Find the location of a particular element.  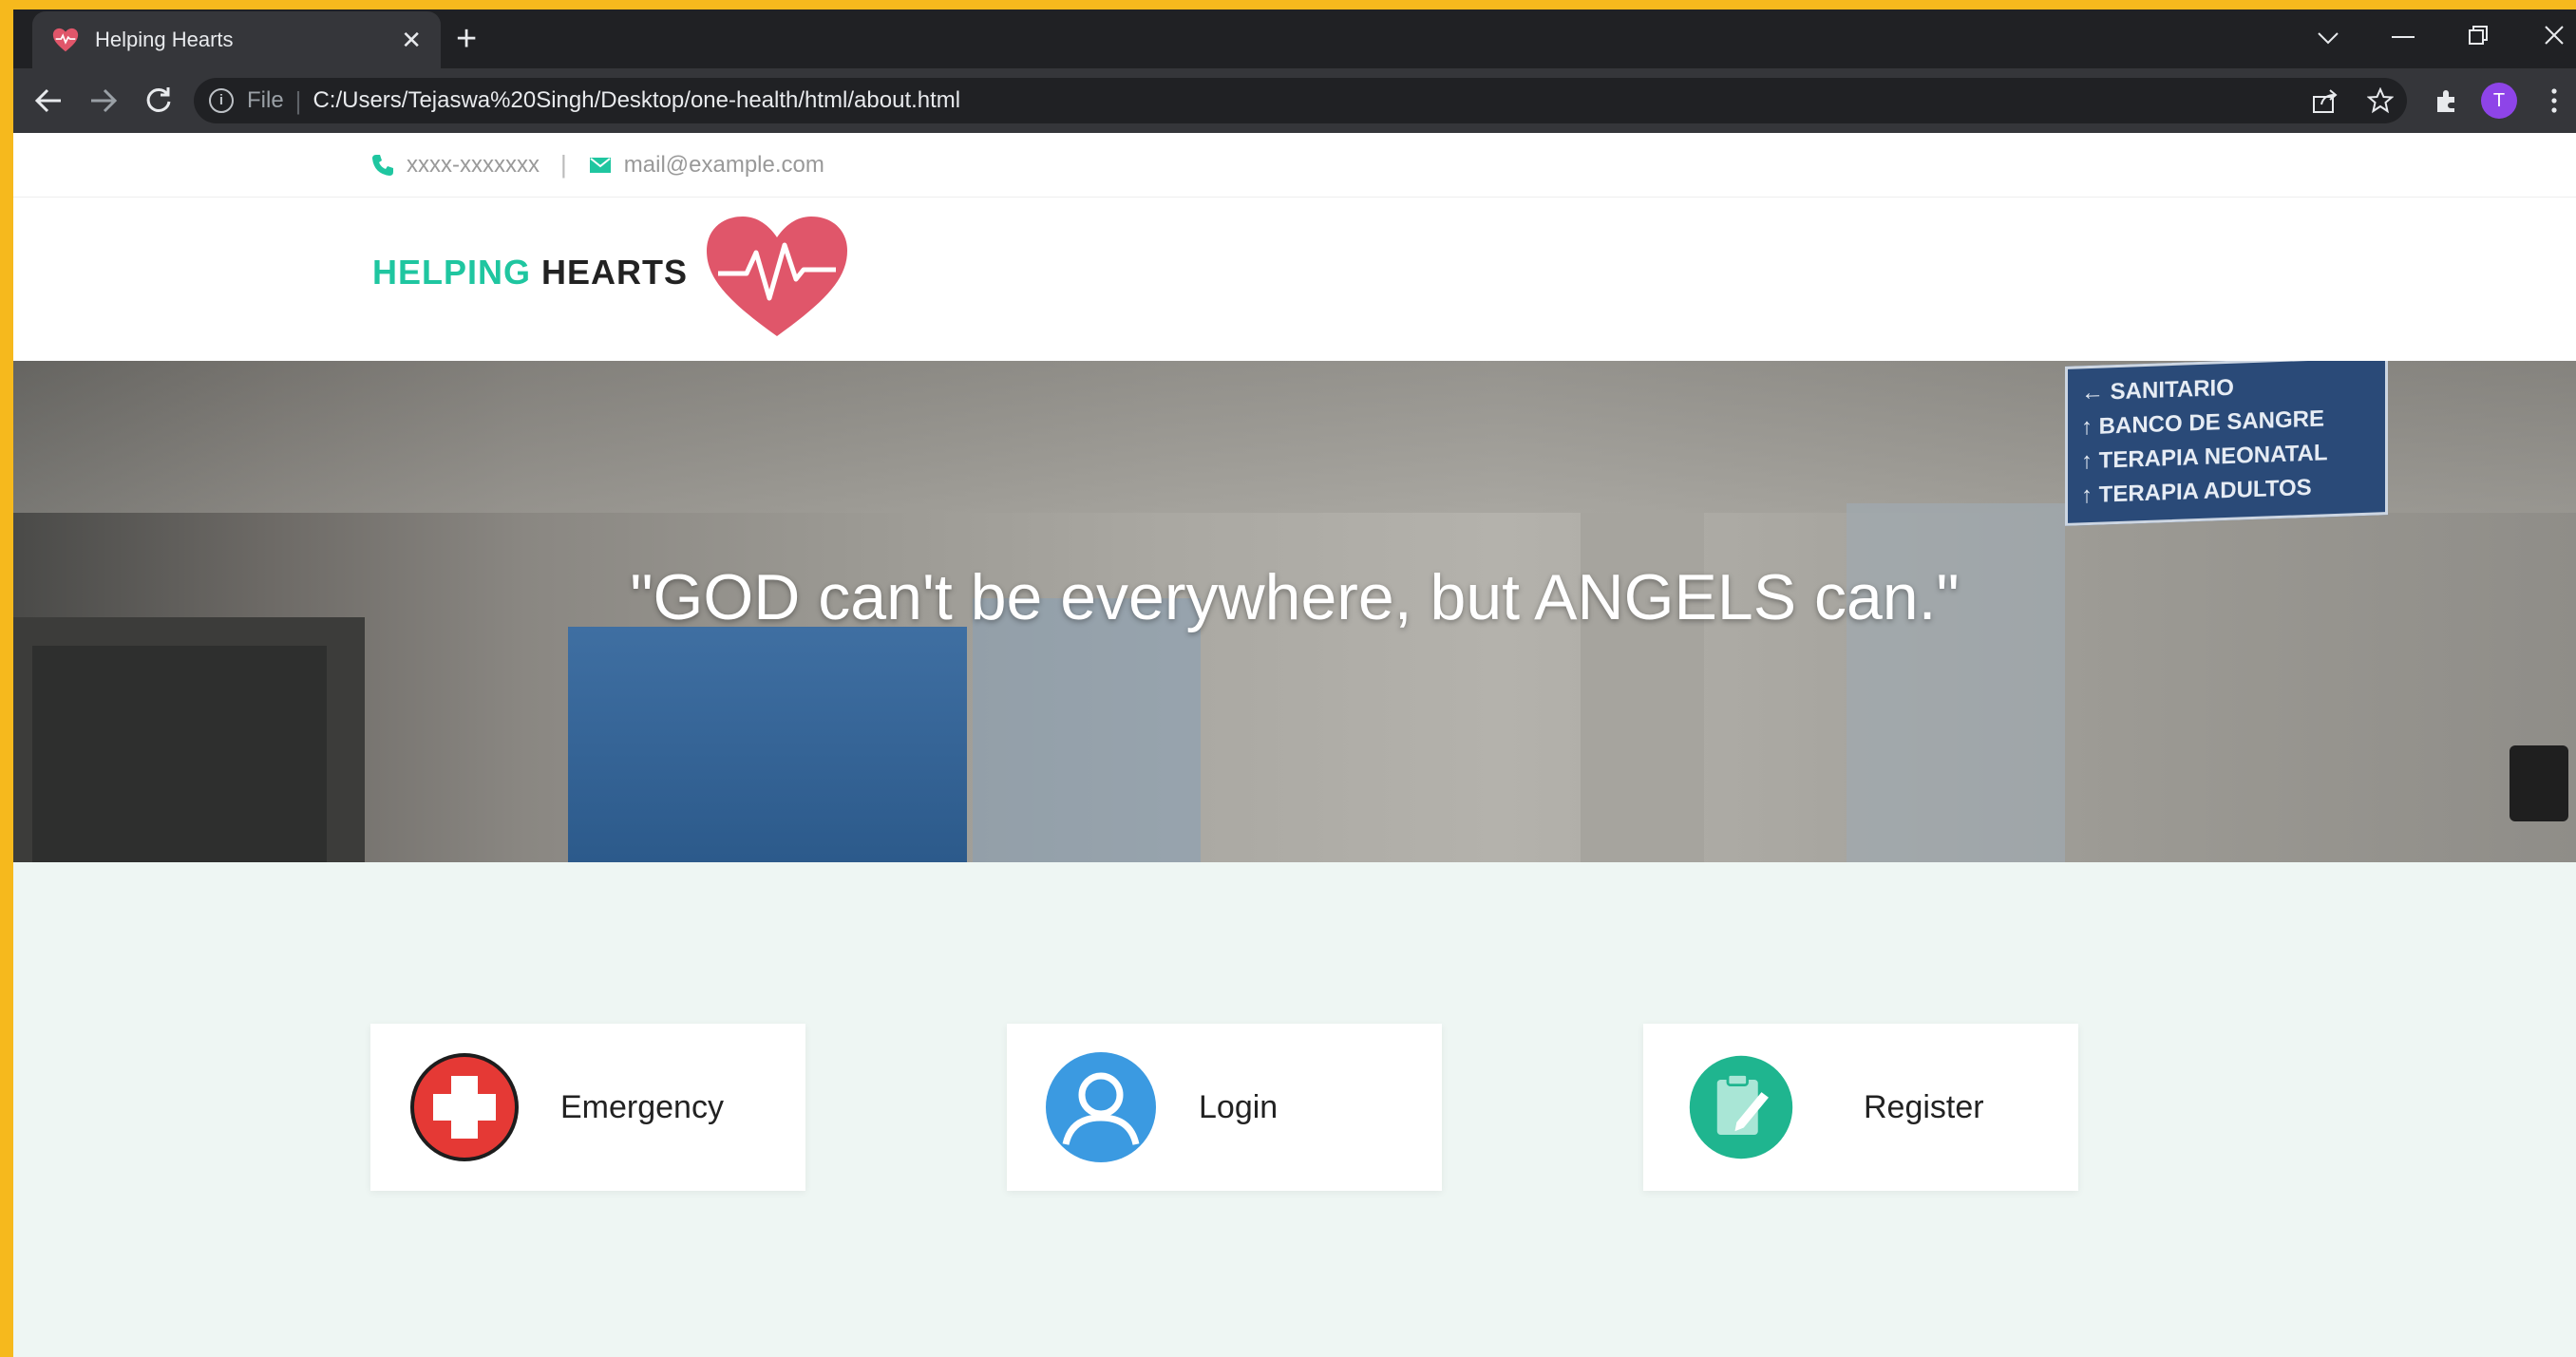

new-tab-button: + is located at coordinates (466, 39).